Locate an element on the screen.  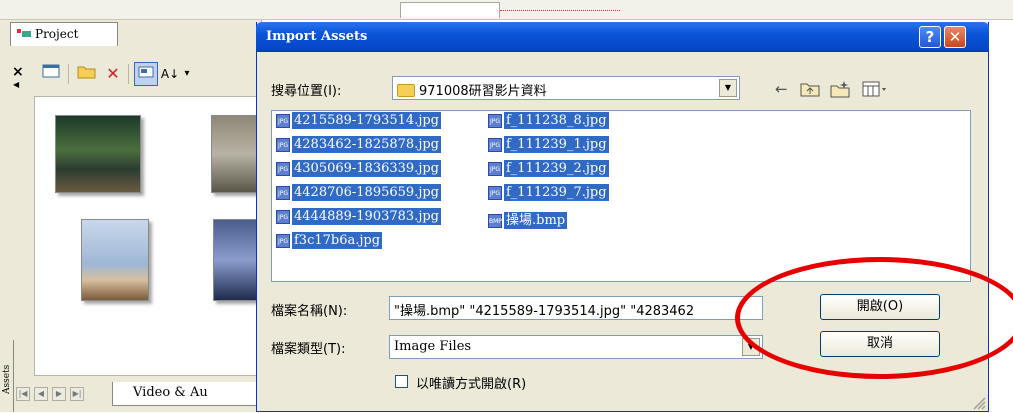
assets-vertical-tab: Assets is located at coordinates (7, 376).